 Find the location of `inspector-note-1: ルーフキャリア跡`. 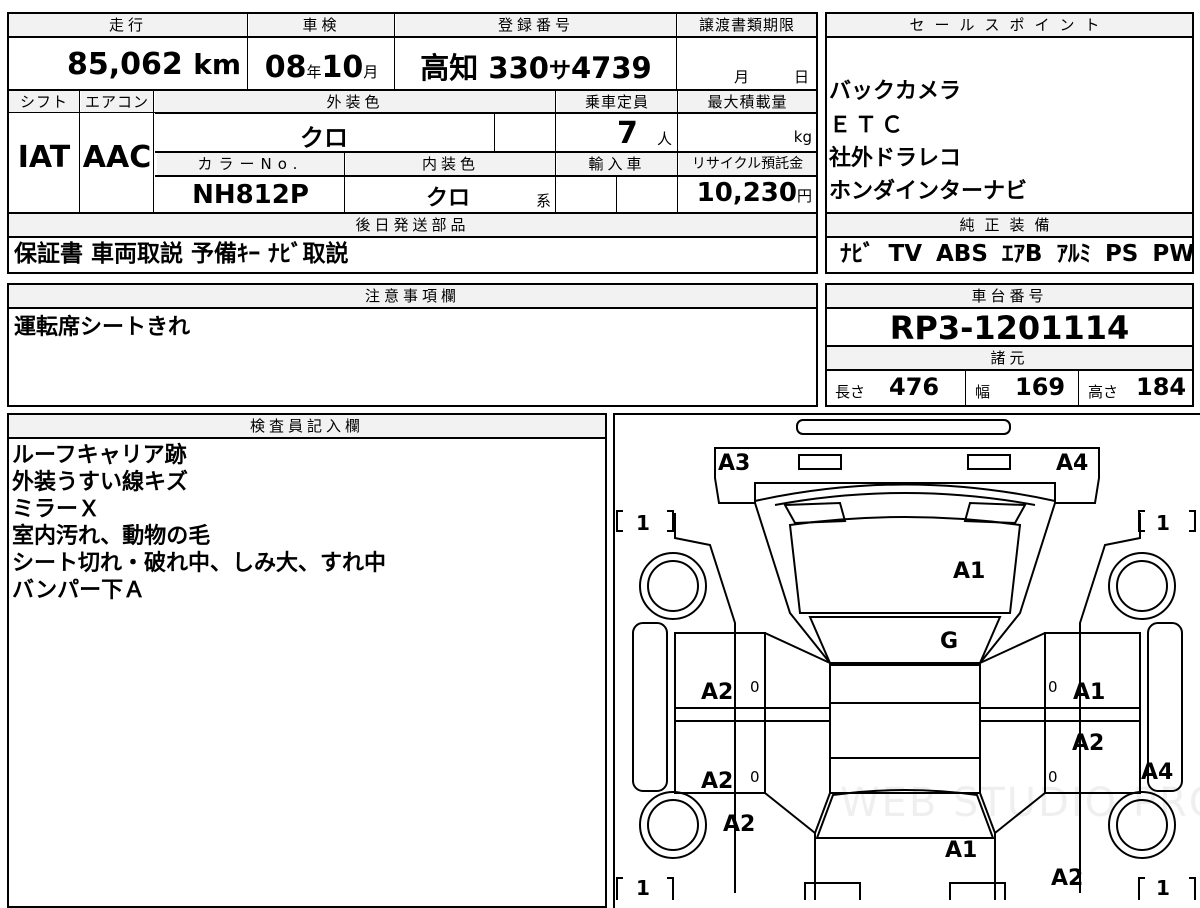

inspector-note-1: ルーフキャリア跡 is located at coordinates (99, 455).